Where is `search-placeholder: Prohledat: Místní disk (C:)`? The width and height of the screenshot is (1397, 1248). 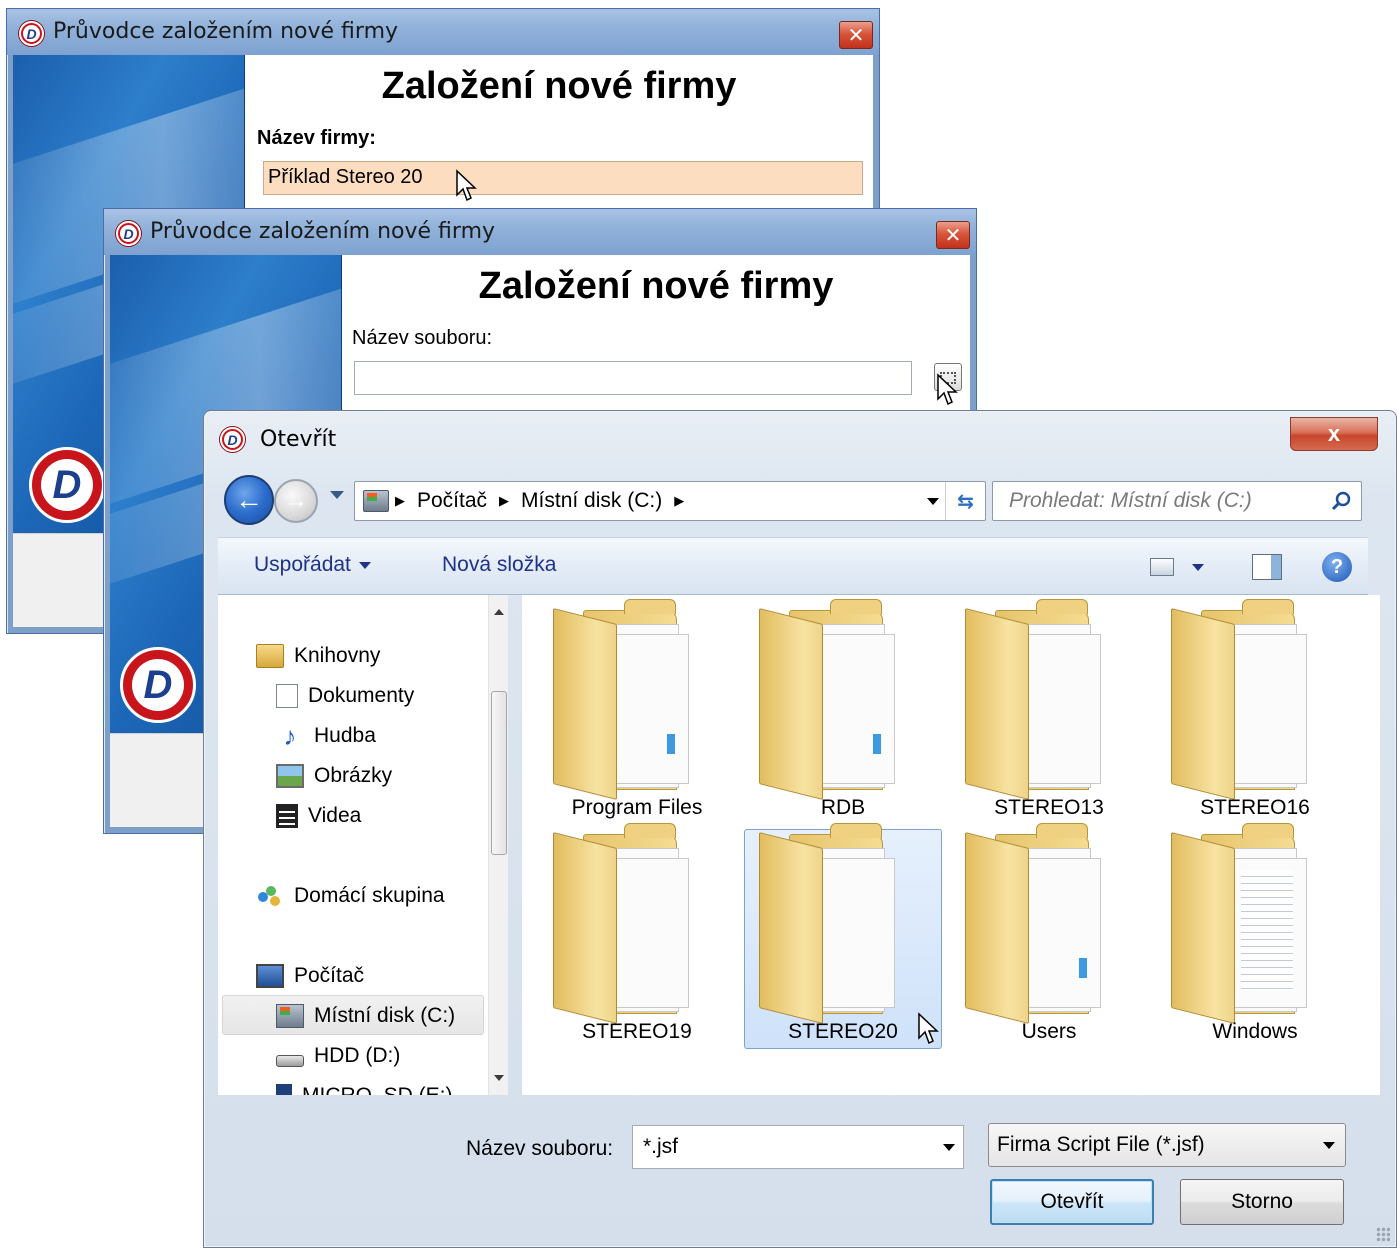 search-placeholder: Prohledat: Místní disk (C:) is located at coordinates (1130, 500).